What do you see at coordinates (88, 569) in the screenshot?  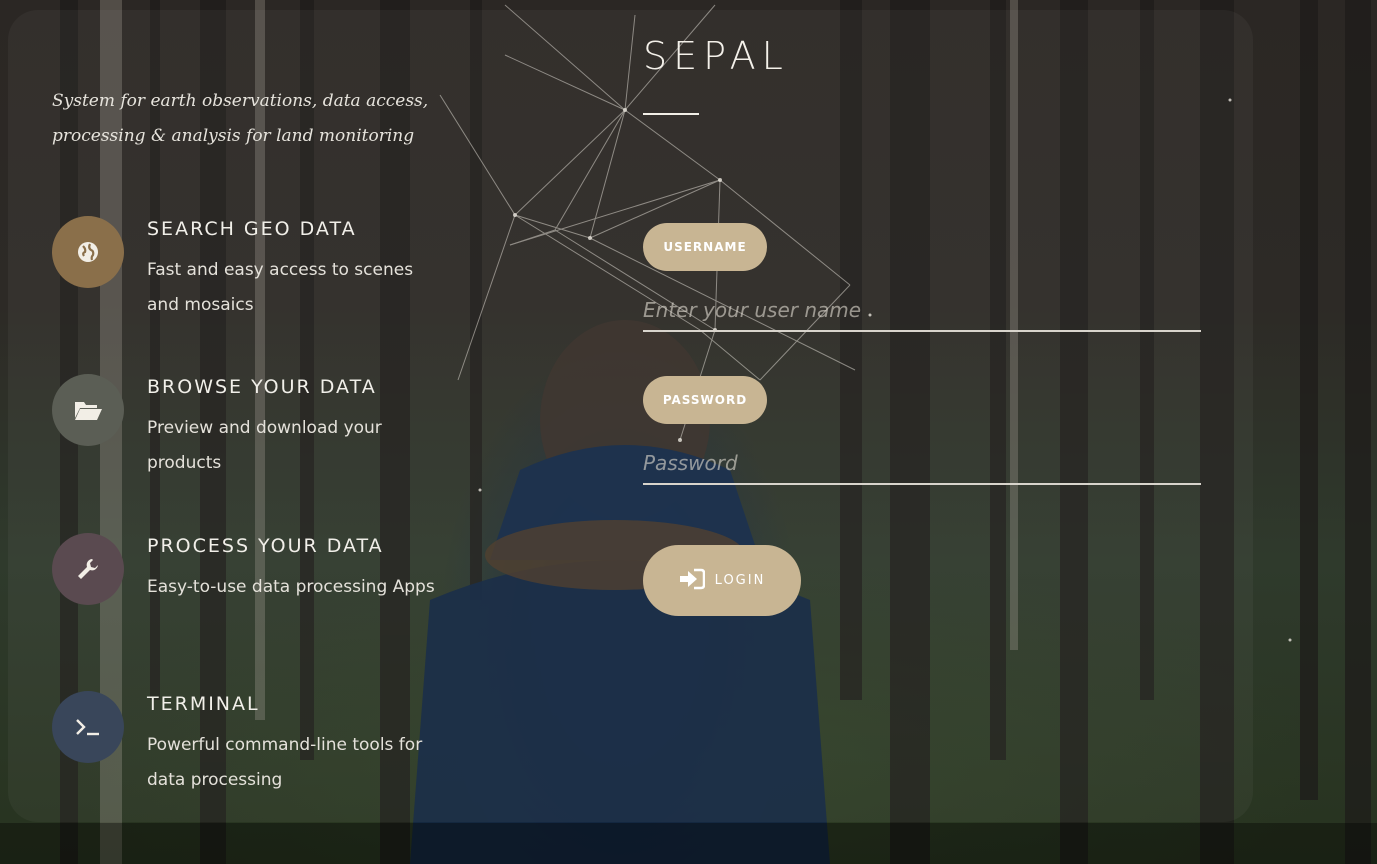 I see `wrench-icon` at bounding box center [88, 569].